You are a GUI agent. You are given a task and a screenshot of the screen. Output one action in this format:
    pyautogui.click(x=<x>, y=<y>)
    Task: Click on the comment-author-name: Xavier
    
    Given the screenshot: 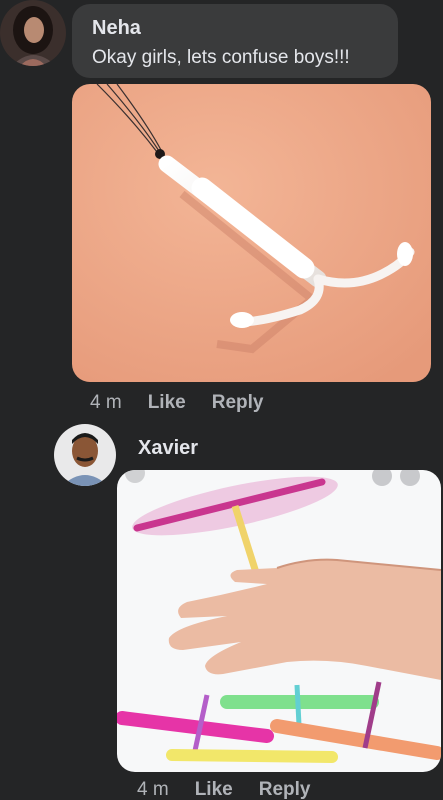 What is the action you would take?
    pyautogui.click(x=168, y=448)
    